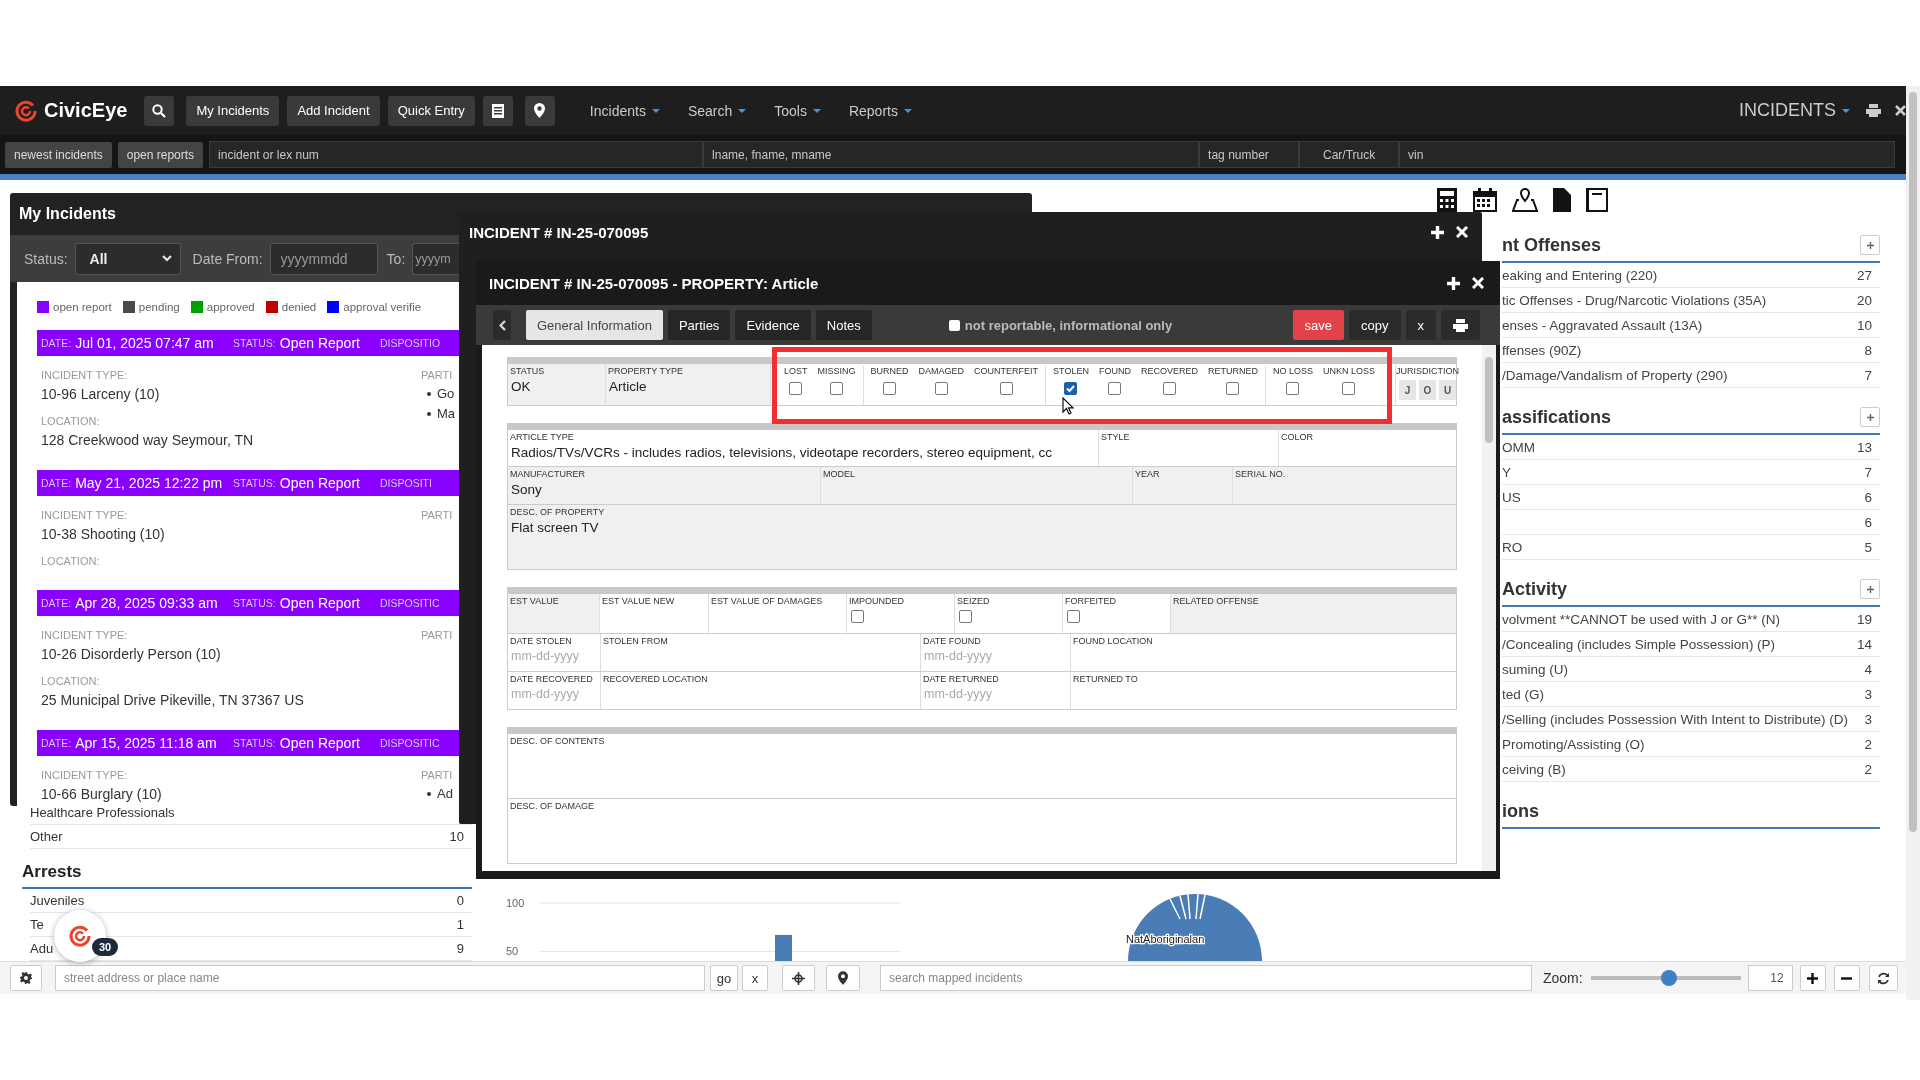  I want to click on book-icon, so click(1597, 200).